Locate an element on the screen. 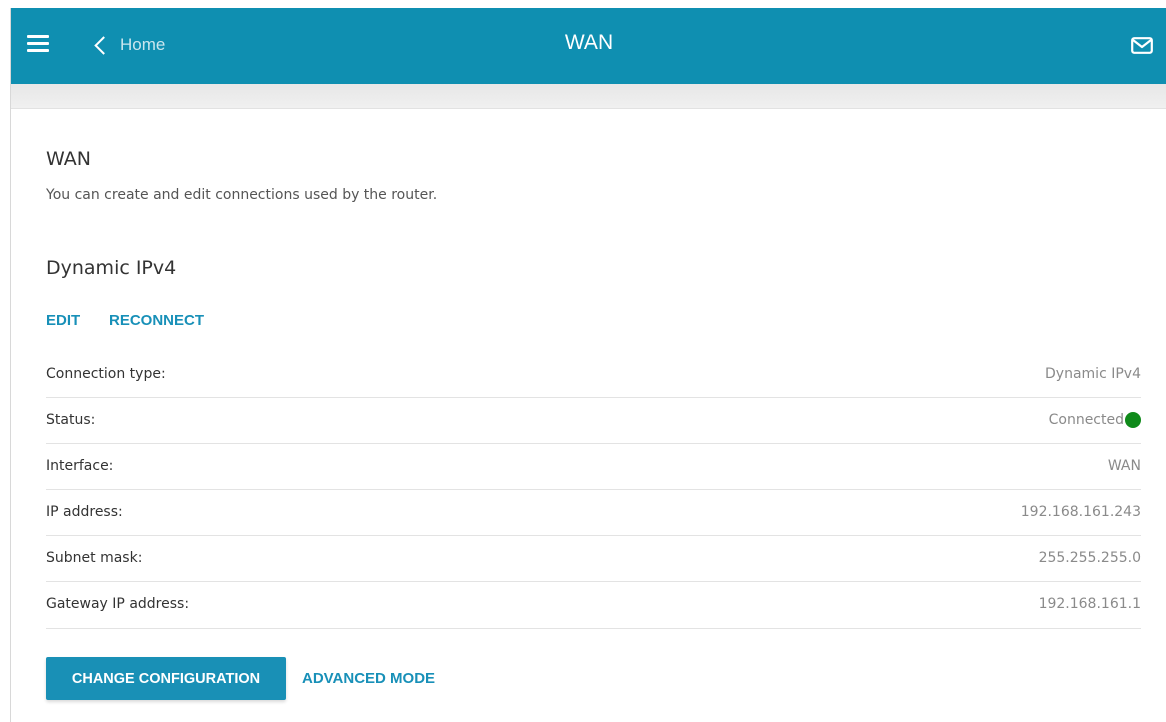 This screenshot has width=1166, height=722. info-value: Dynamic IPv4 is located at coordinates (1093, 374).